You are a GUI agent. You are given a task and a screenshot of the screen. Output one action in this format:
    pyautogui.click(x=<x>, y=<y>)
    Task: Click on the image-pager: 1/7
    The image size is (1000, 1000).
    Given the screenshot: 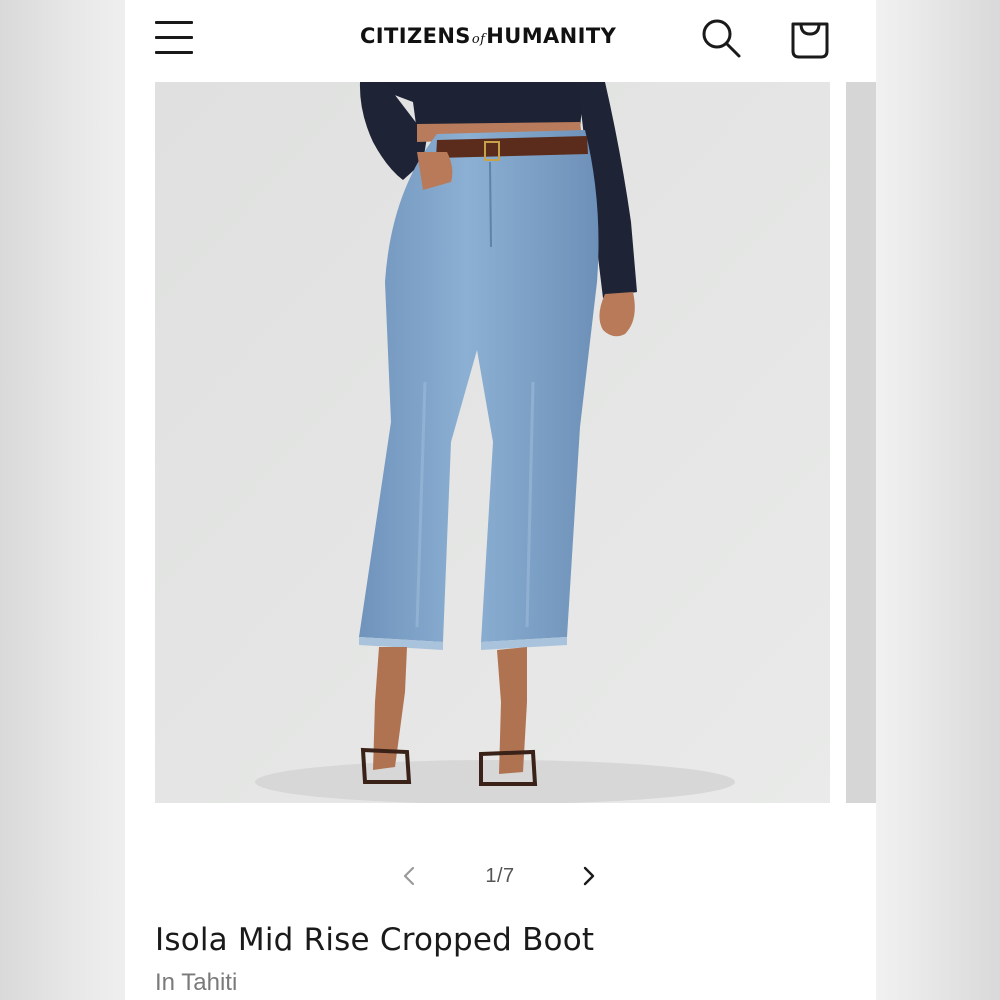 What is the action you would take?
    pyautogui.click(x=500, y=876)
    